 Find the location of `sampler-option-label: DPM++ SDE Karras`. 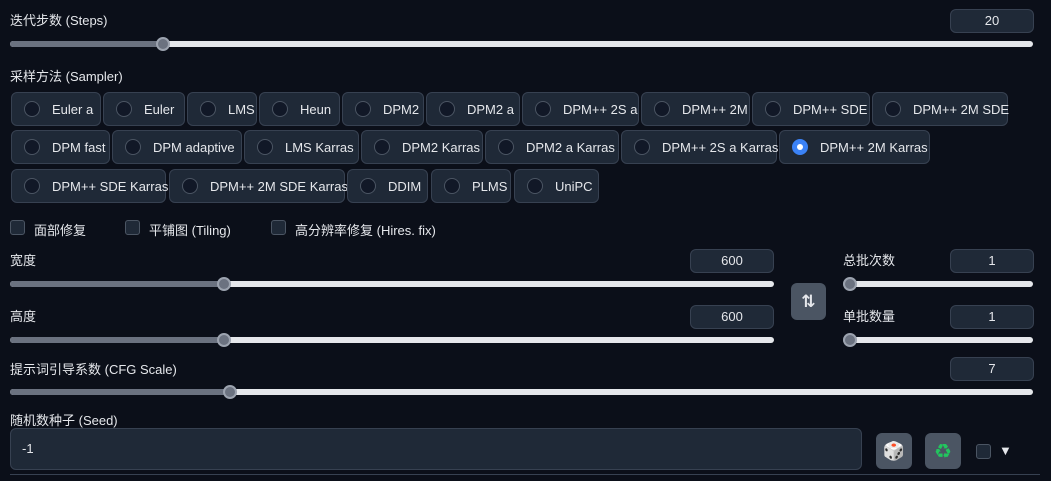

sampler-option-label: DPM++ SDE Karras is located at coordinates (110, 186).